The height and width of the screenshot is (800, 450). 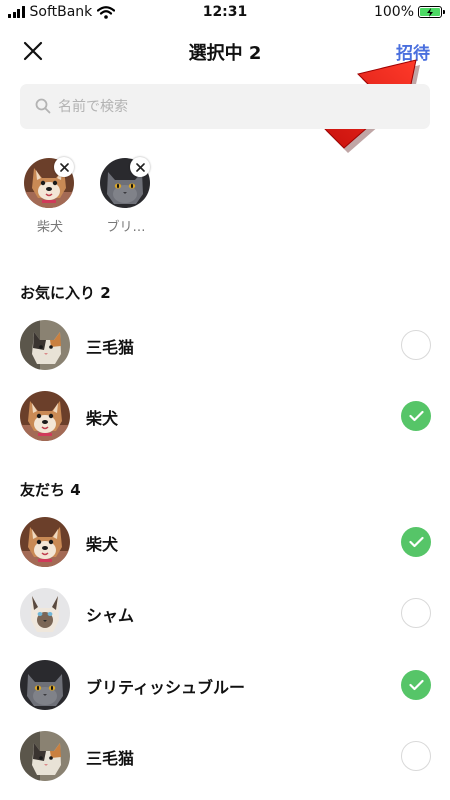 What do you see at coordinates (50, 490) in the screenshot?
I see `section-title-friends: 友だち 4` at bounding box center [50, 490].